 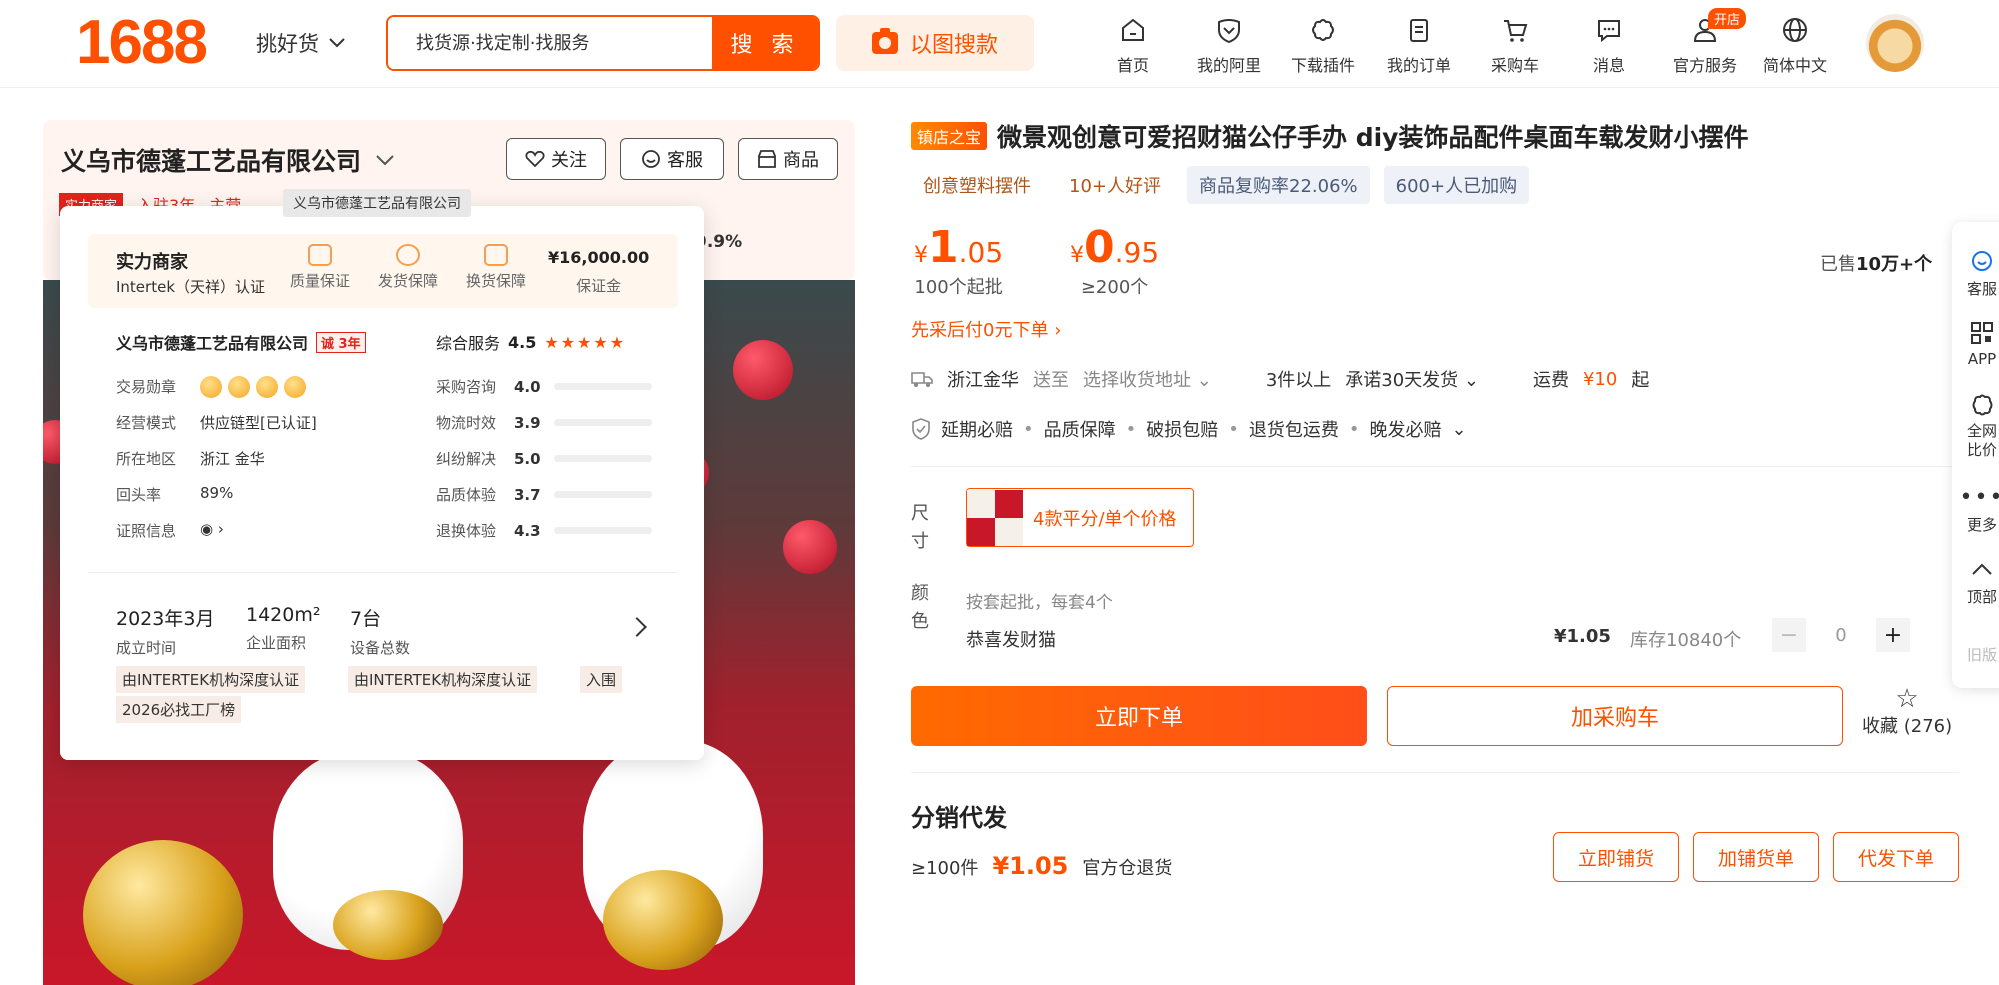 What do you see at coordinates (341, 342) in the screenshot?
I see `cheng-badge: 诚 3年` at bounding box center [341, 342].